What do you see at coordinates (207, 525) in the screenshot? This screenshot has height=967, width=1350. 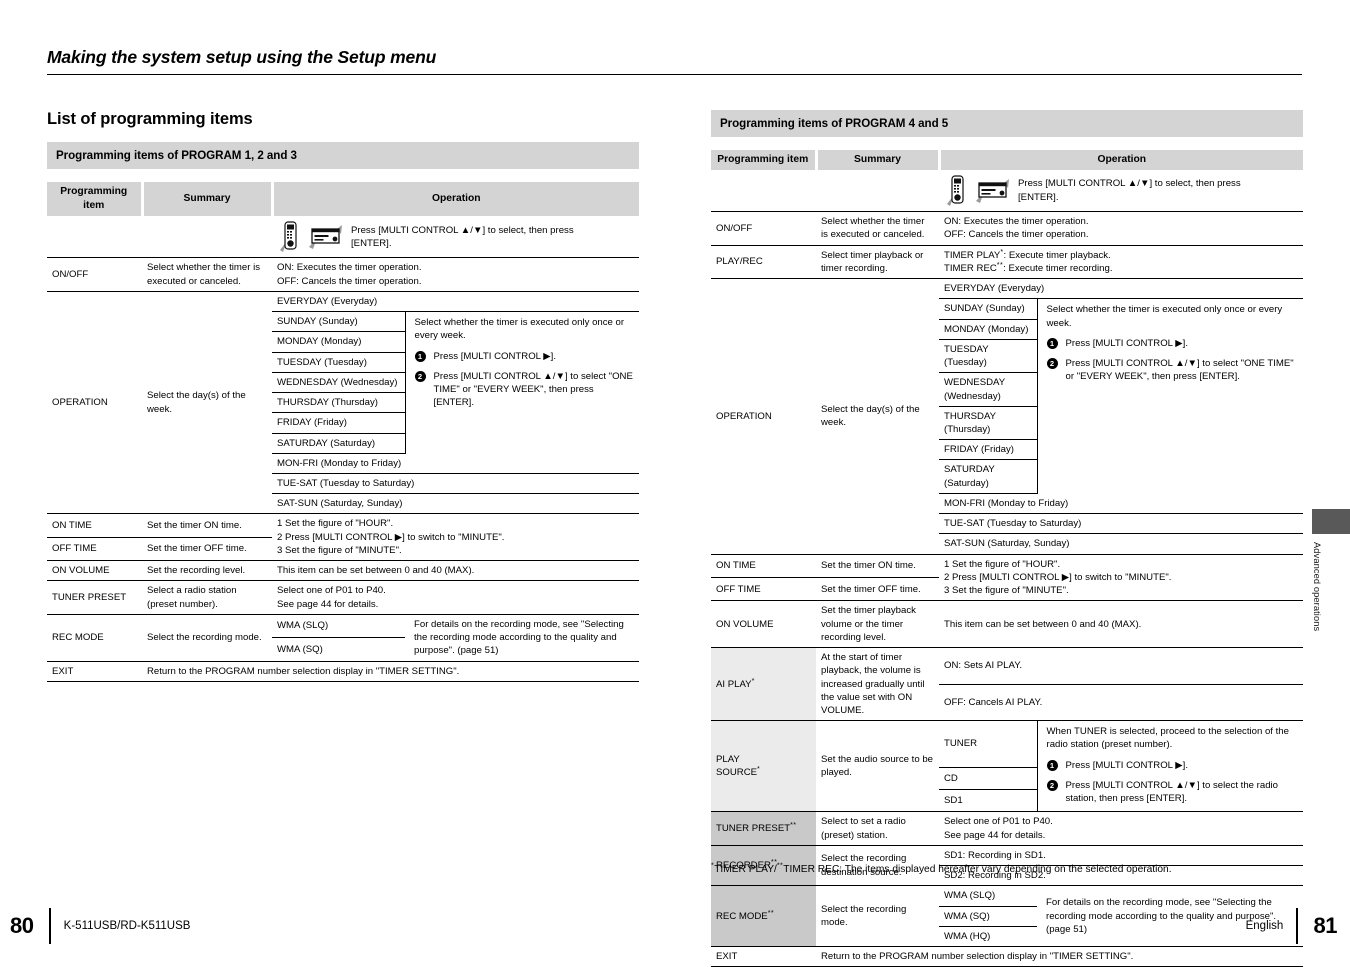 I see `row-summary-on-time: Set the timer ON time.` at bounding box center [207, 525].